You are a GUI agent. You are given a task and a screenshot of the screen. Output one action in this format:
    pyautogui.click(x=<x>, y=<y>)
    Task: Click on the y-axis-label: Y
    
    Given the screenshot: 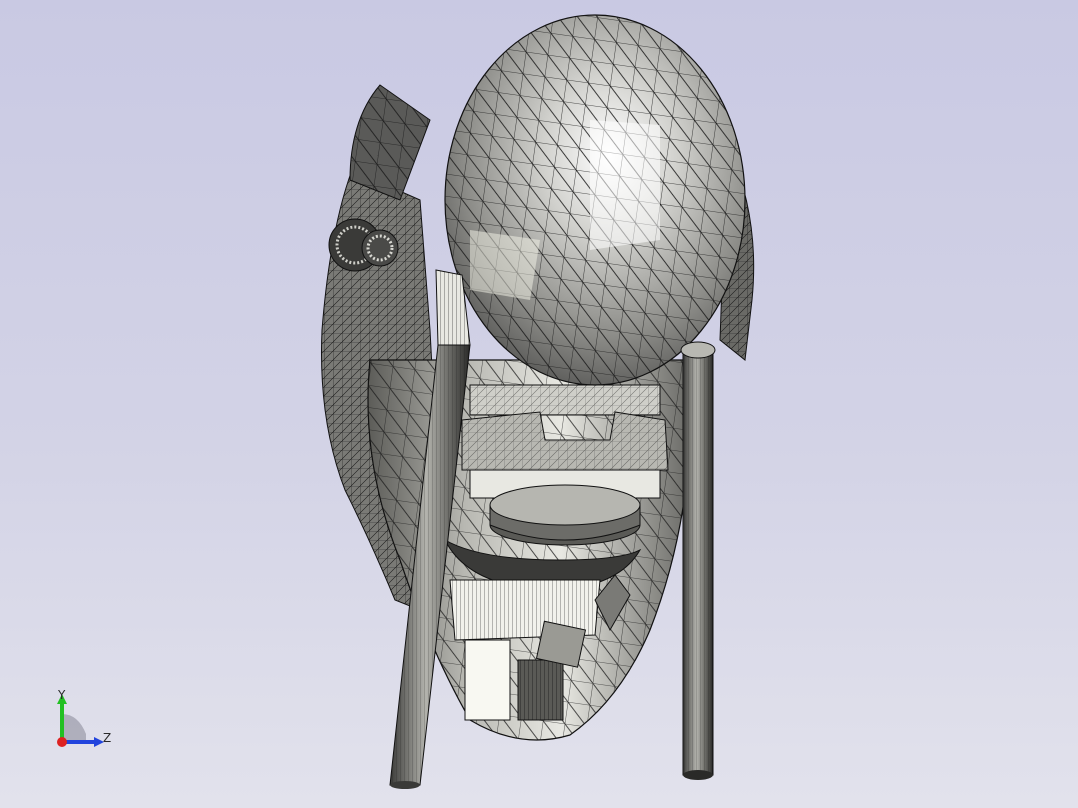 What is the action you would take?
    pyautogui.click(x=62, y=695)
    